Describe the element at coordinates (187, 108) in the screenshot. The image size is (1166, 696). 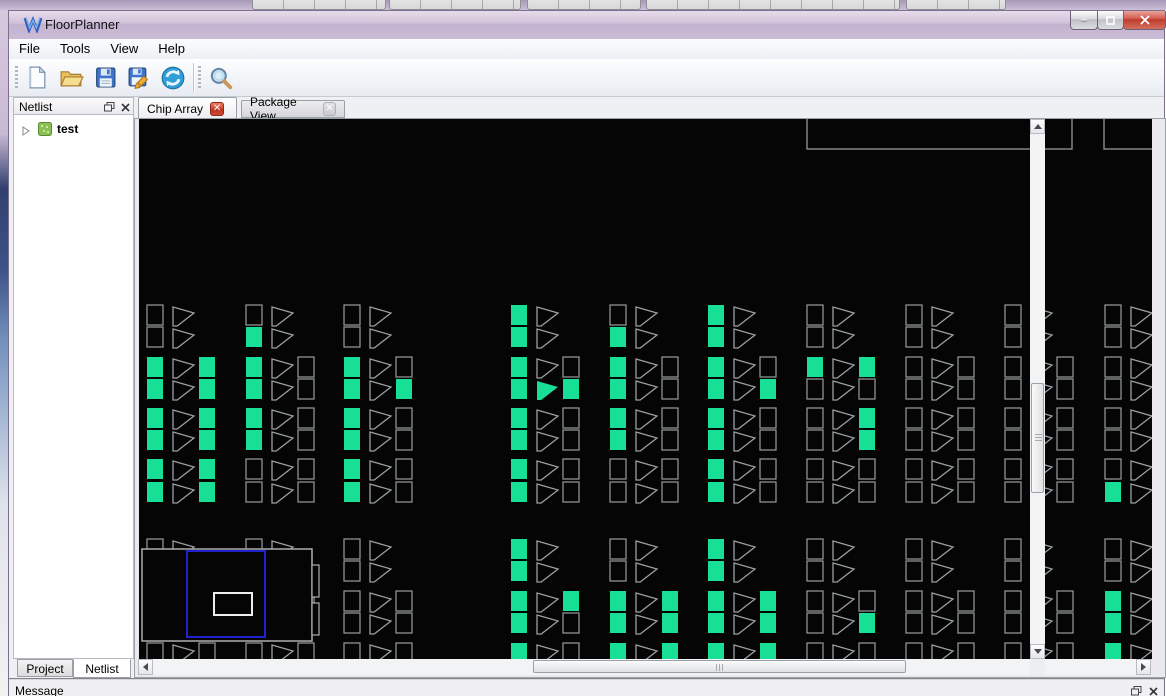
I see `tab-chip-array: Chip Array ✕` at that location.